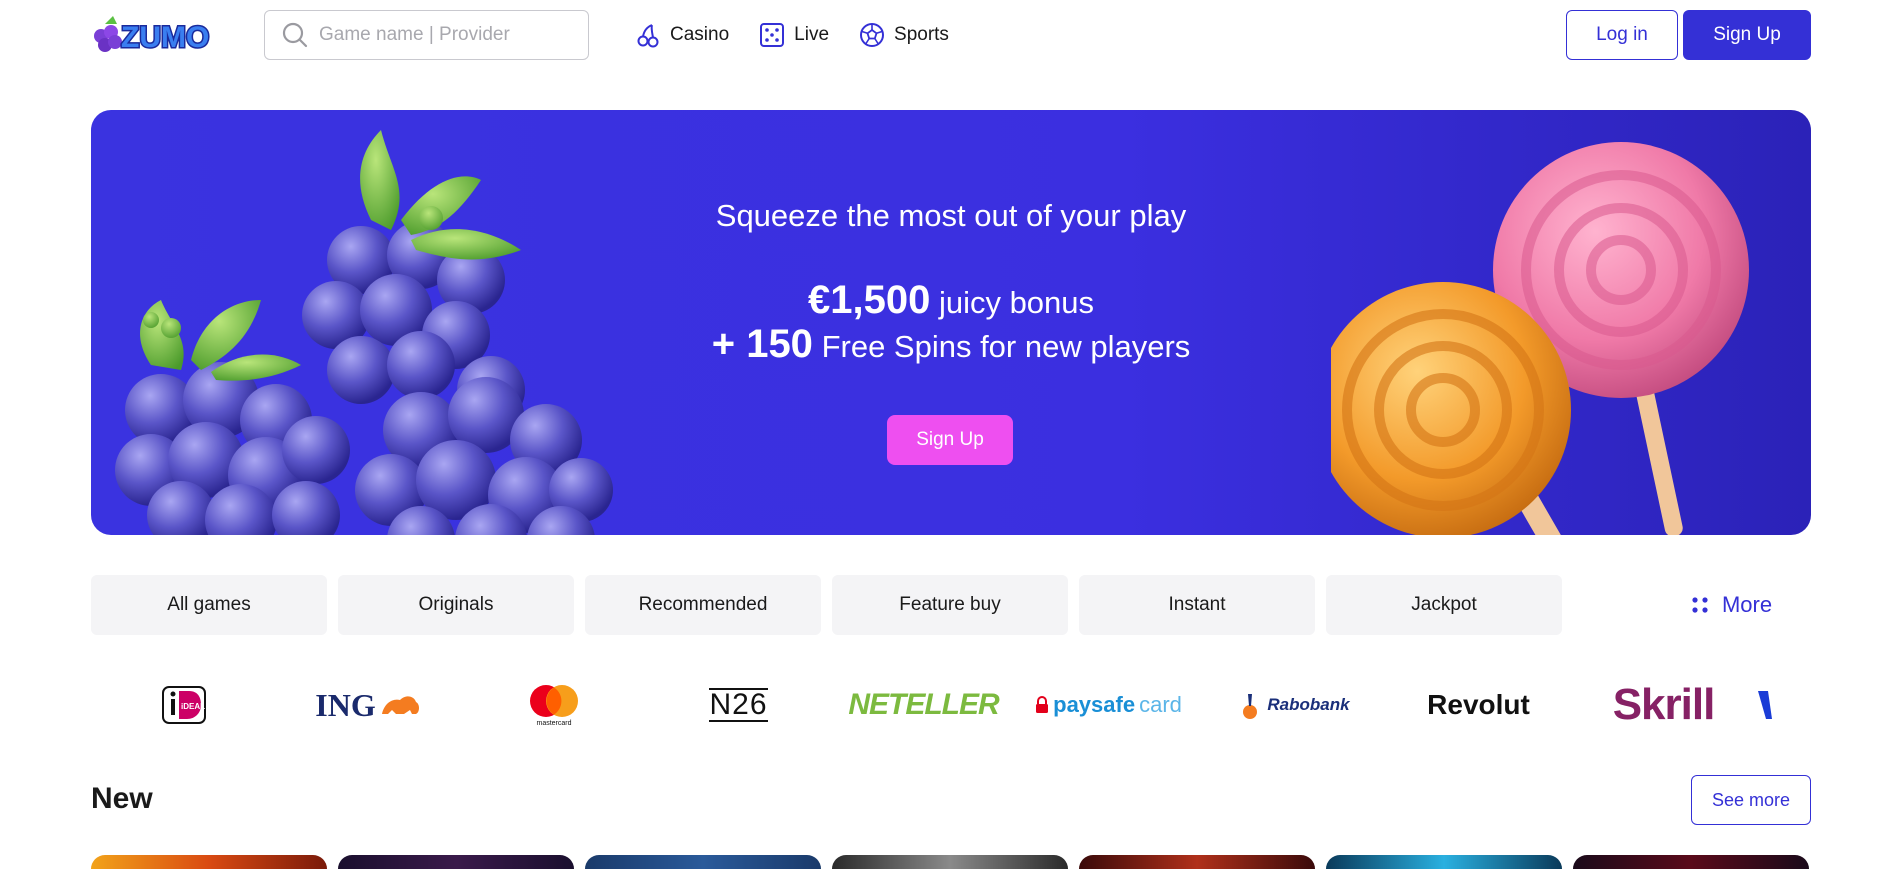  I want to click on n26-logo: N26, so click(738, 705).